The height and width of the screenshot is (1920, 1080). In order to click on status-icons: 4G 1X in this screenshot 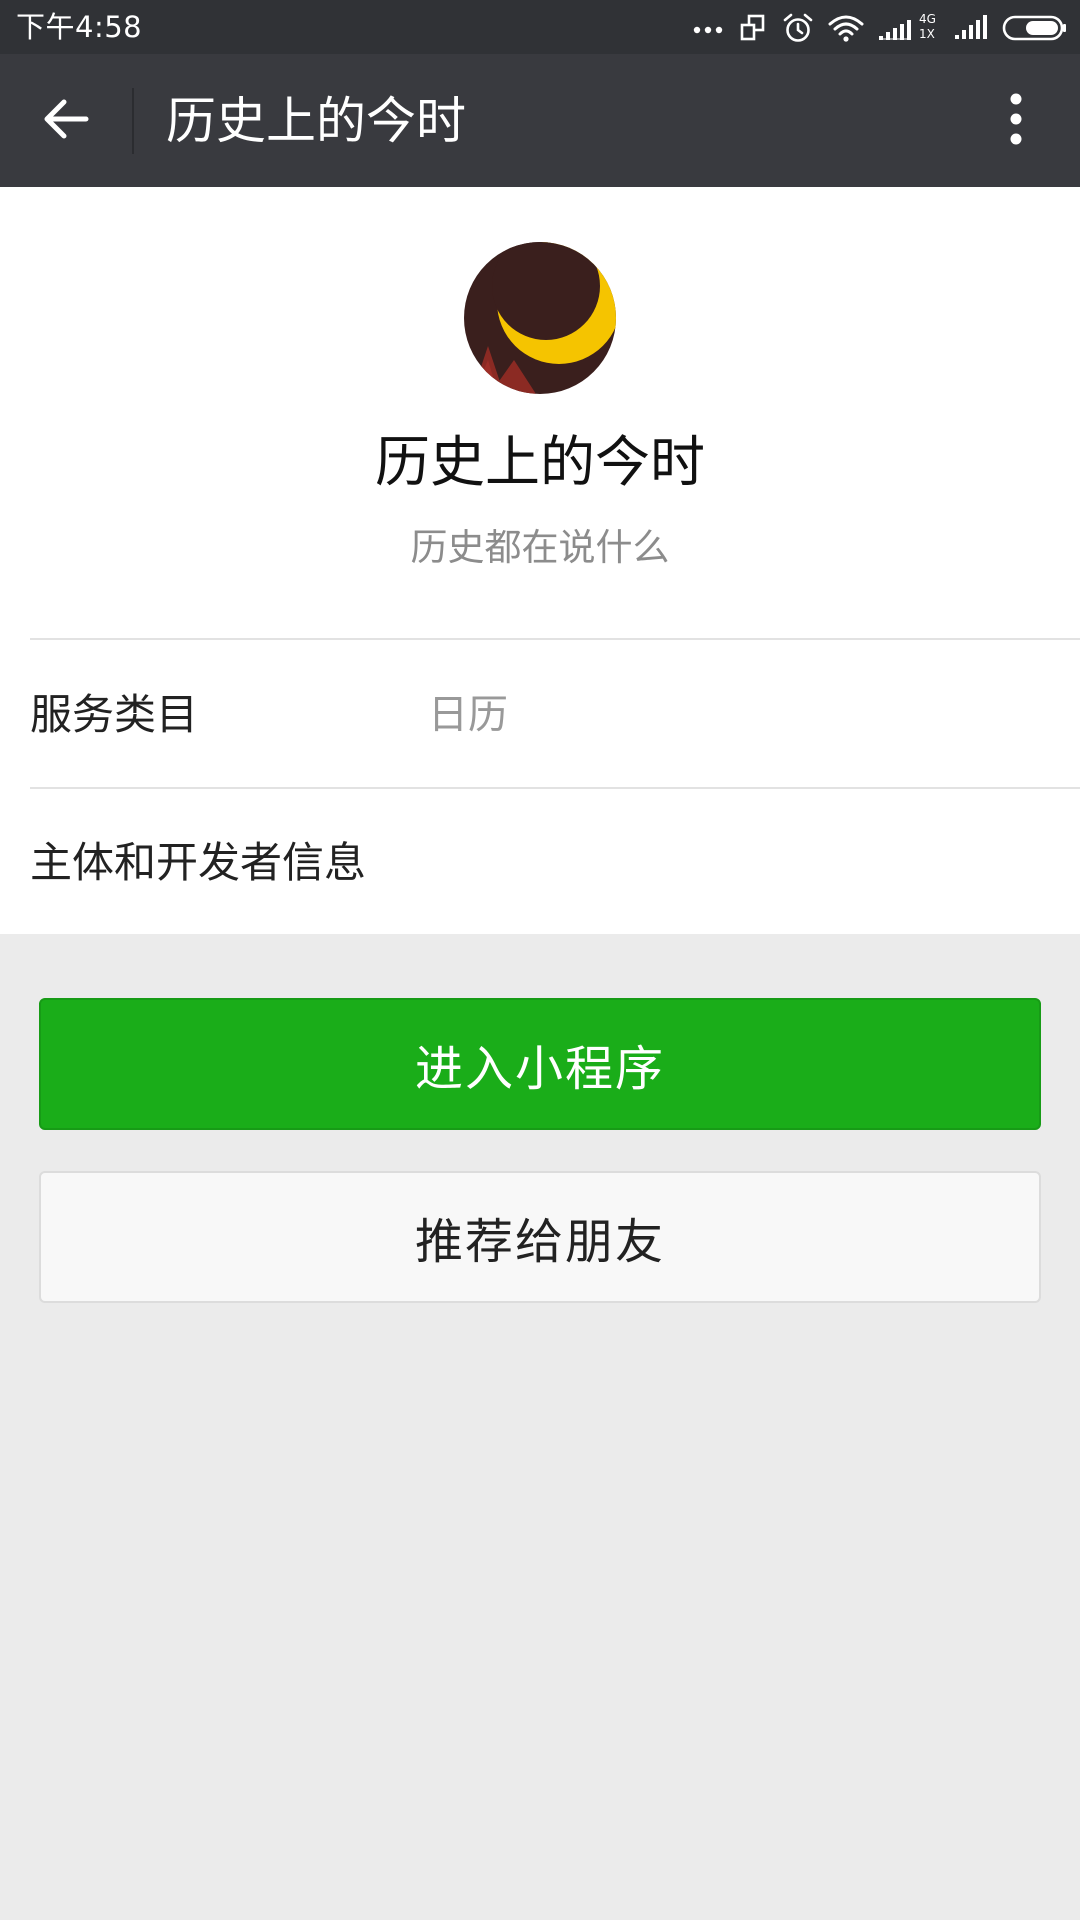, I will do `click(880, 28)`.